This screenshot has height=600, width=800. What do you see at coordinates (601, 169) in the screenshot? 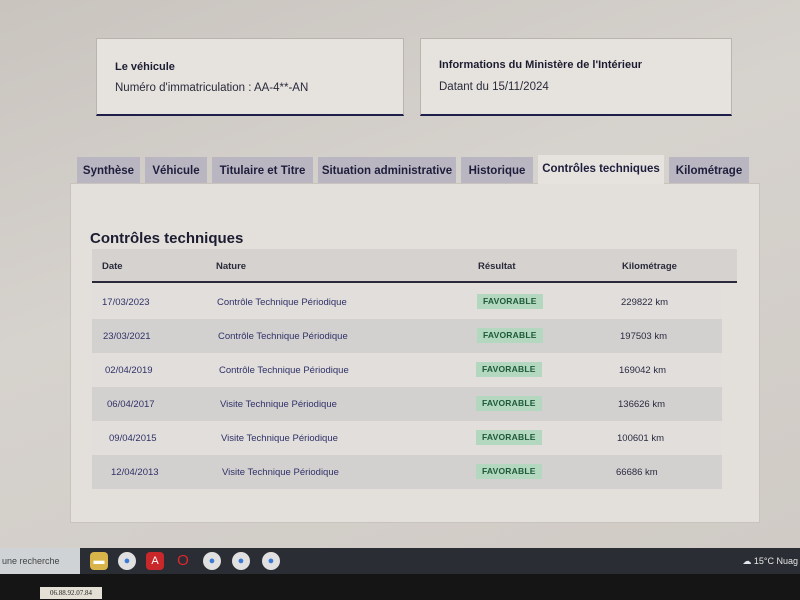
I see `tab-controles-techniques: Contrôles techniques` at bounding box center [601, 169].